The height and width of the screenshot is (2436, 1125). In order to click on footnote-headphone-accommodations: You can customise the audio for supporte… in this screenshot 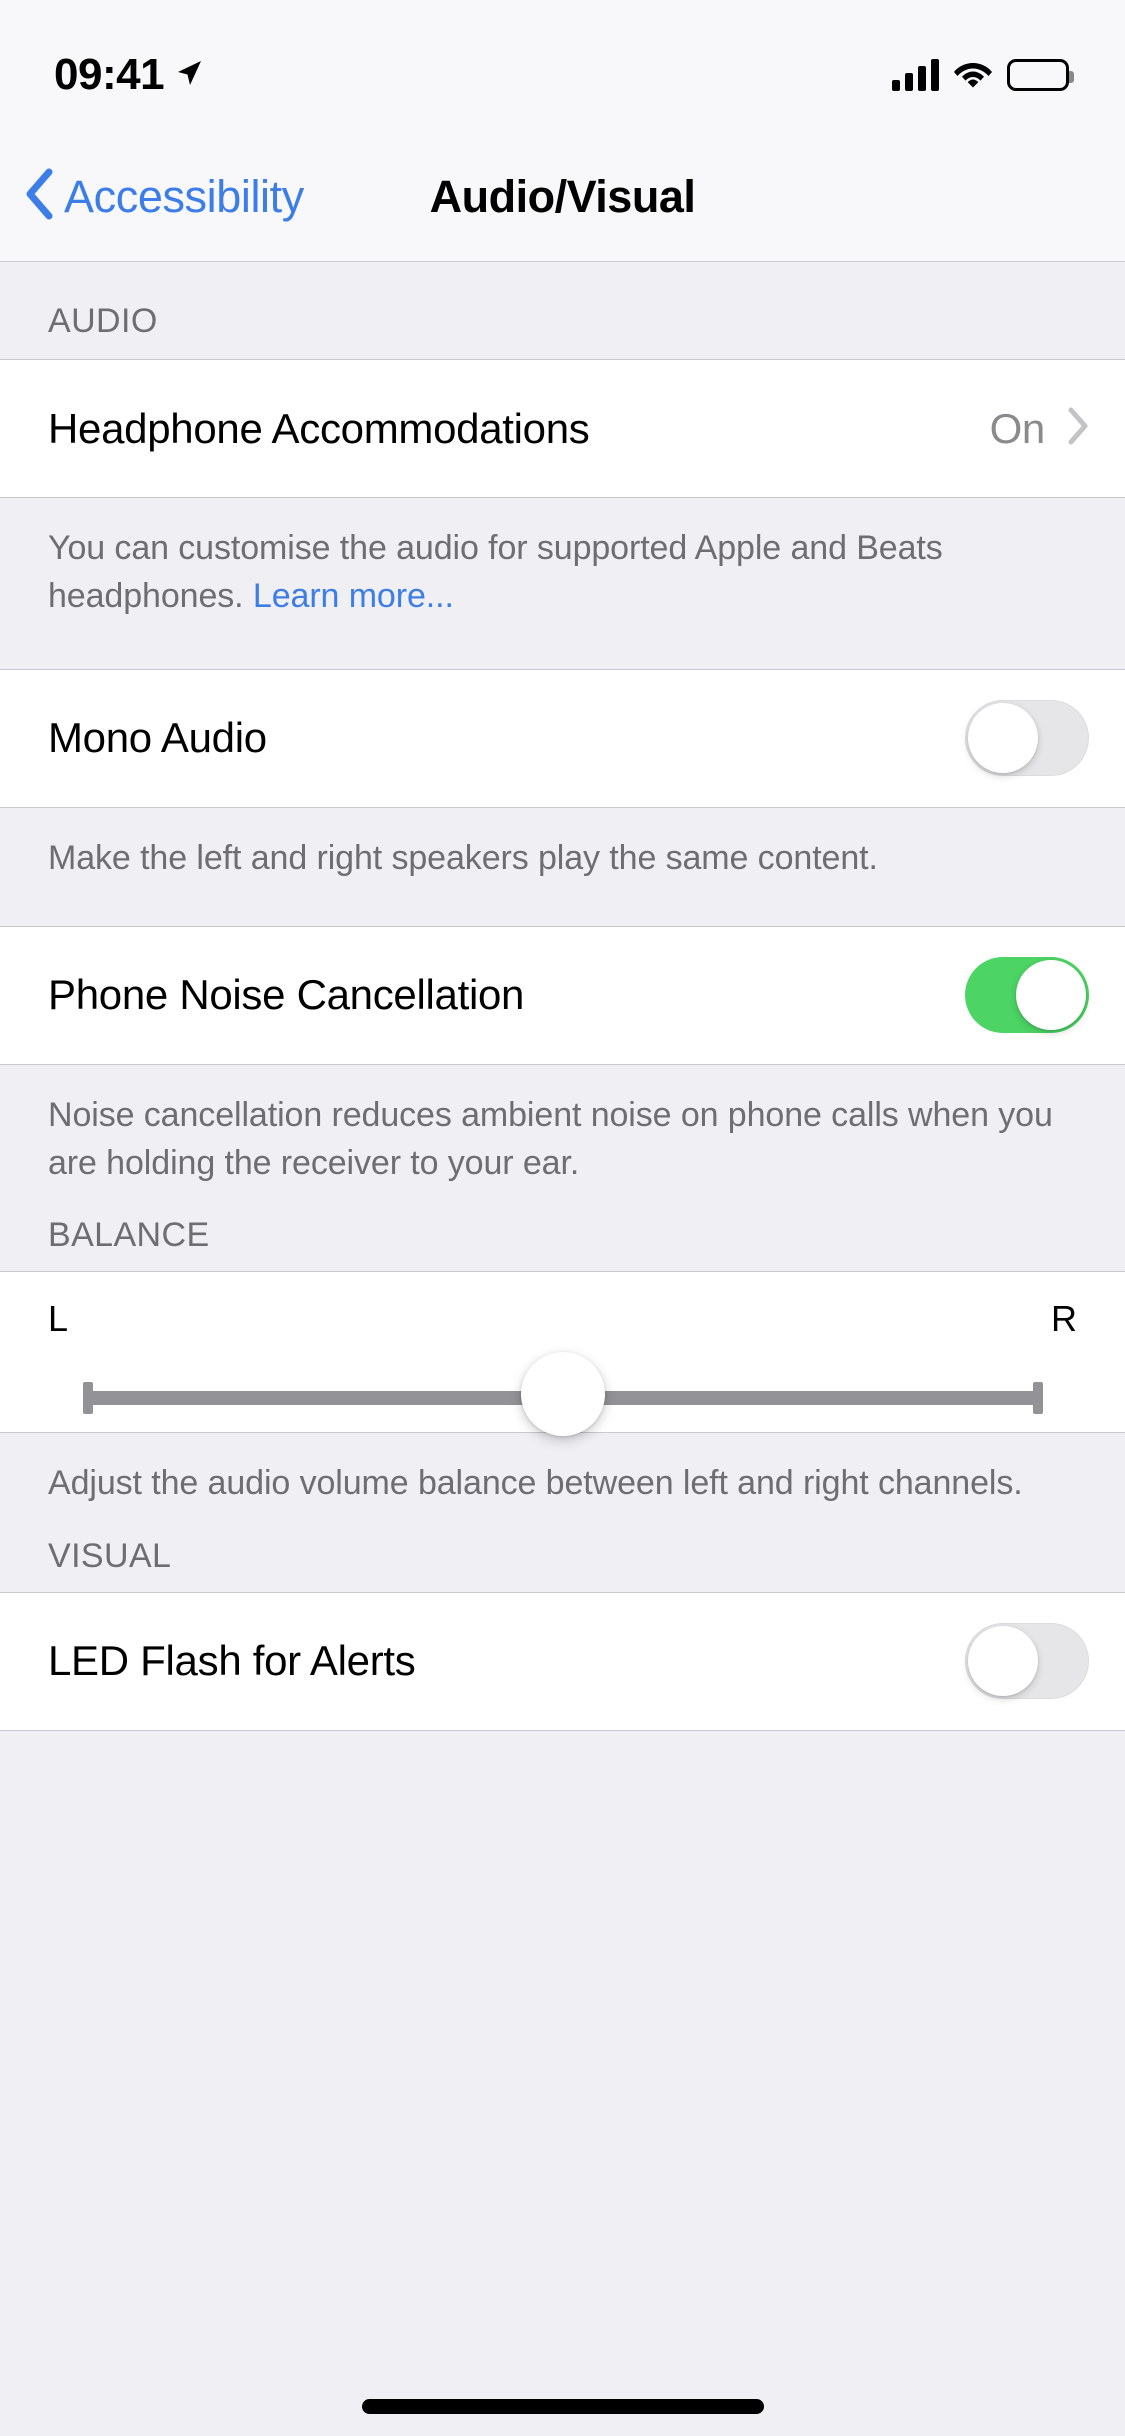, I will do `click(562, 559)`.